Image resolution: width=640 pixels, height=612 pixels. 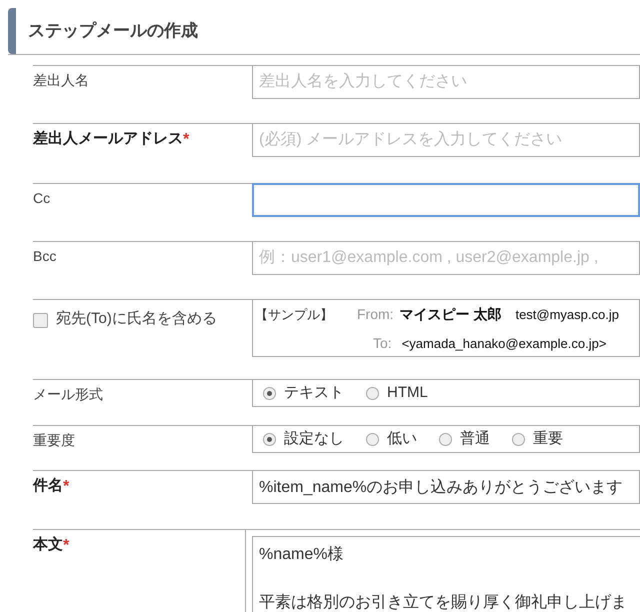 I want to click on sender-address: test@myasp.co.jp, so click(x=567, y=315).